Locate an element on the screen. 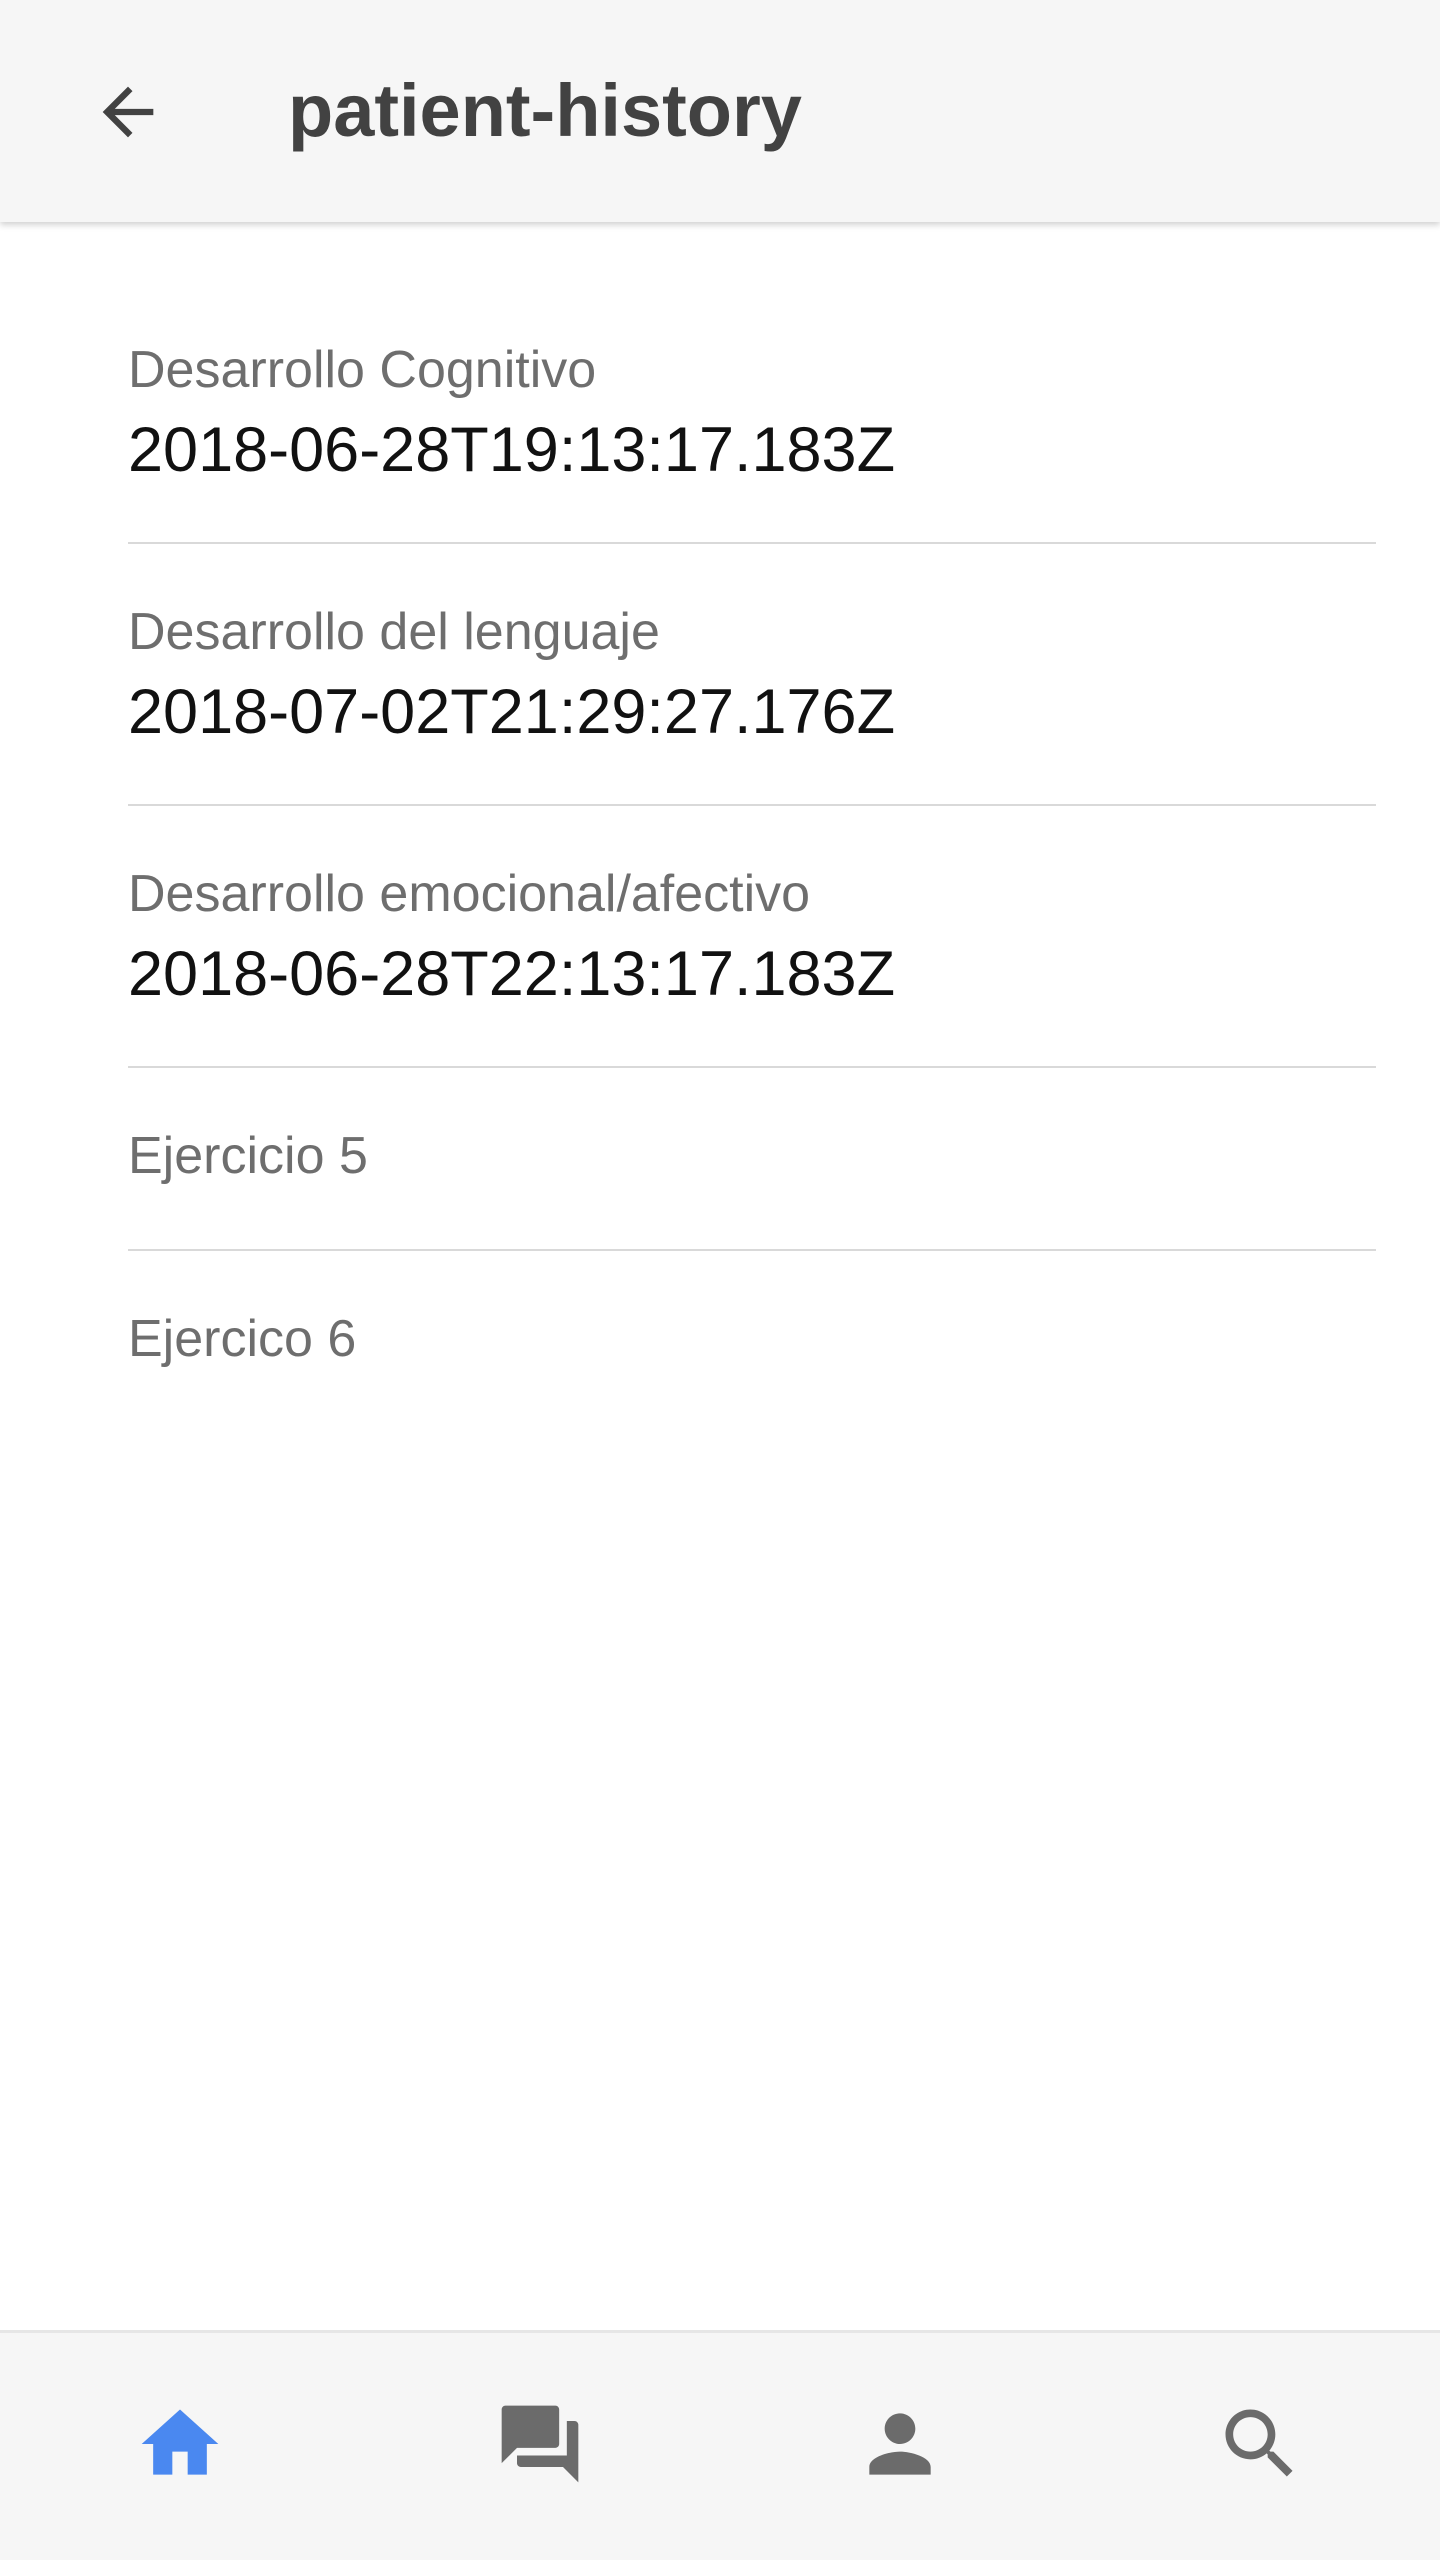 Image resolution: width=1440 pixels, height=2560 pixels. arrow-back-icon is located at coordinates (128, 112).